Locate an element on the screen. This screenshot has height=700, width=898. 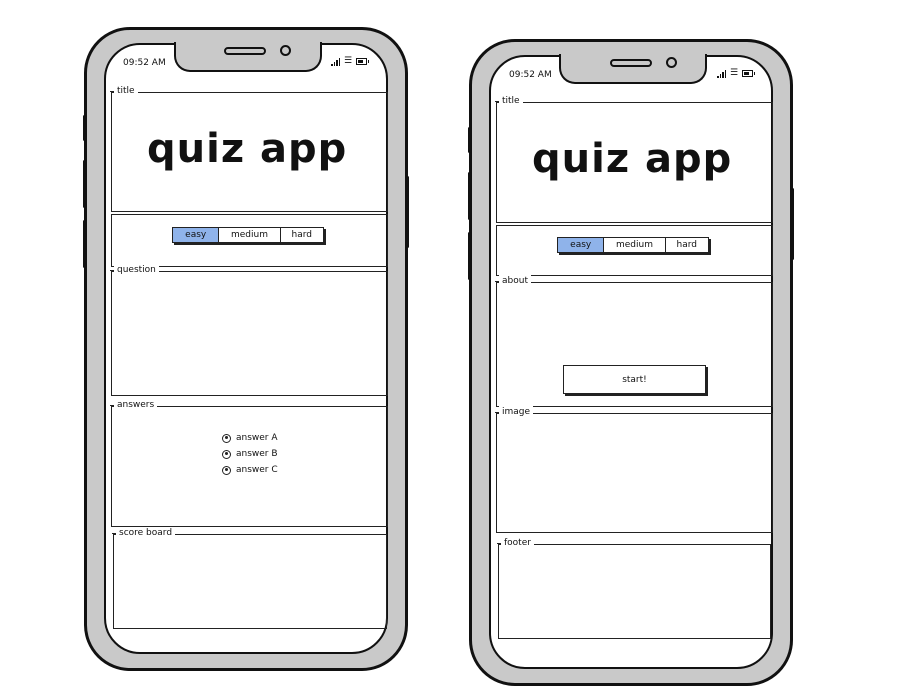
panel-legend: question is located at coordinates (134, 270).